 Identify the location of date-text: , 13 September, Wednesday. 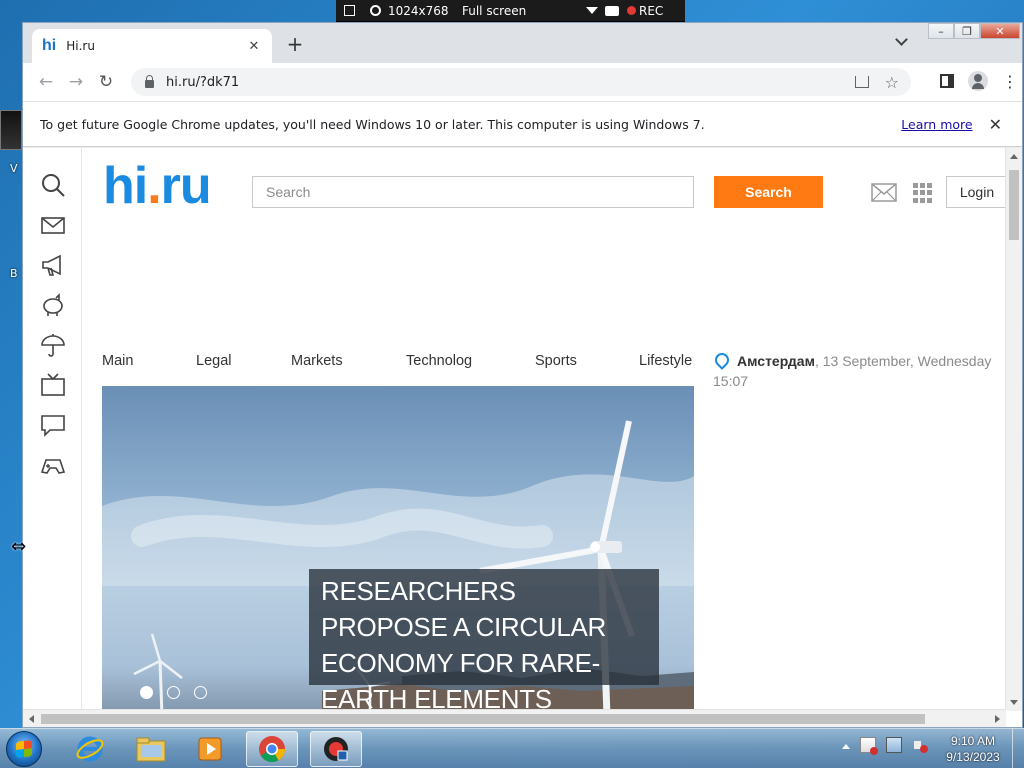
(903, 361).